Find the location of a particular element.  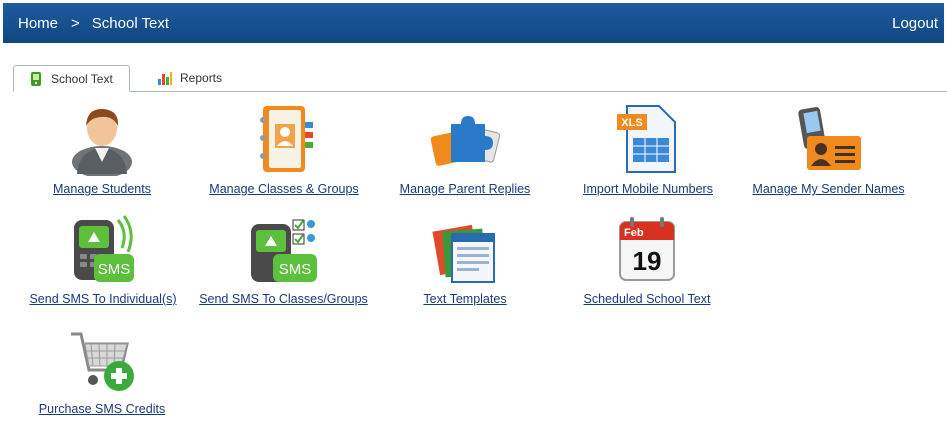

item-label: Manage Classes & Groups is located at coordinates (284, 189).